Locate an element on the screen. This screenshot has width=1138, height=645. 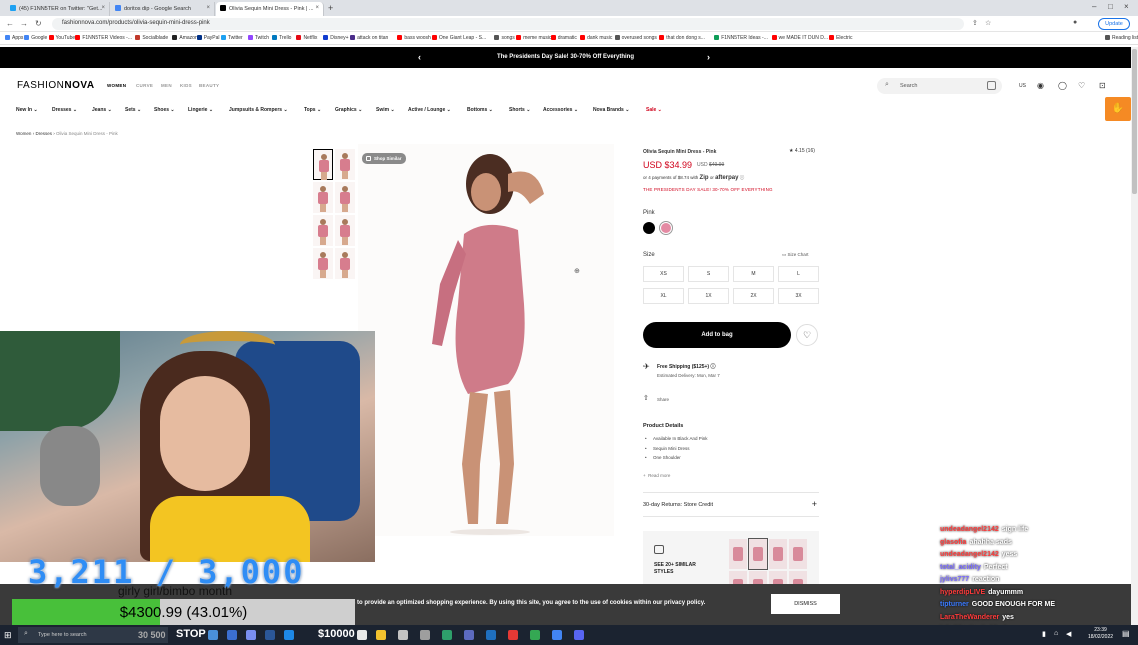
bookmark-item: meme music is located at coordinates (534, 38).